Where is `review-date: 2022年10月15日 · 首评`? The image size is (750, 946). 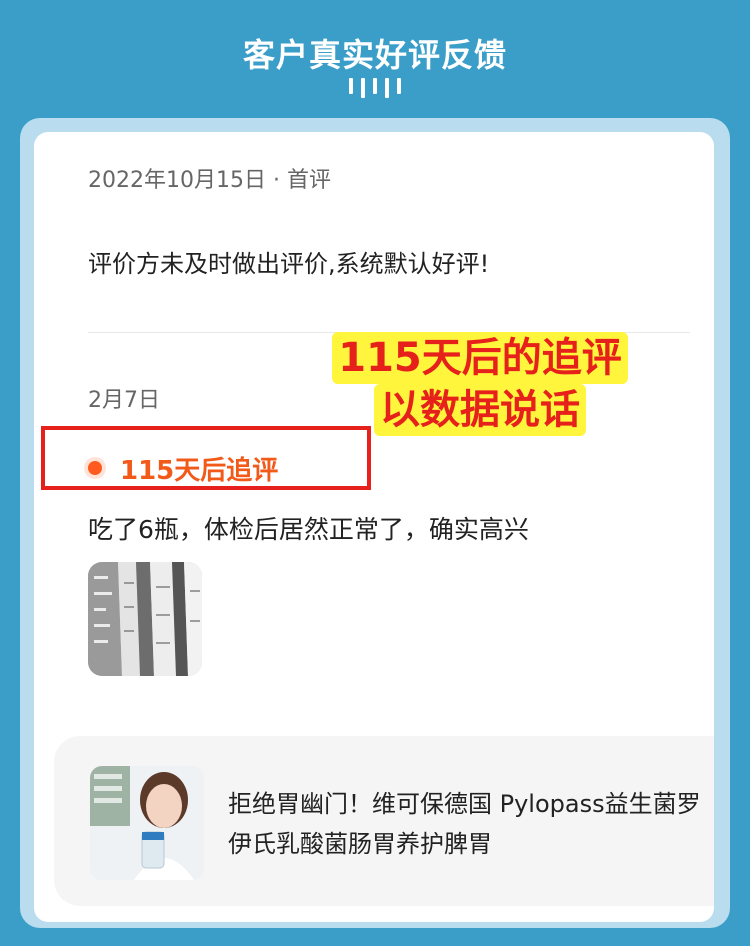
review-date: 2022年10月15日 · 首评 is located at coordinates (209, 180).